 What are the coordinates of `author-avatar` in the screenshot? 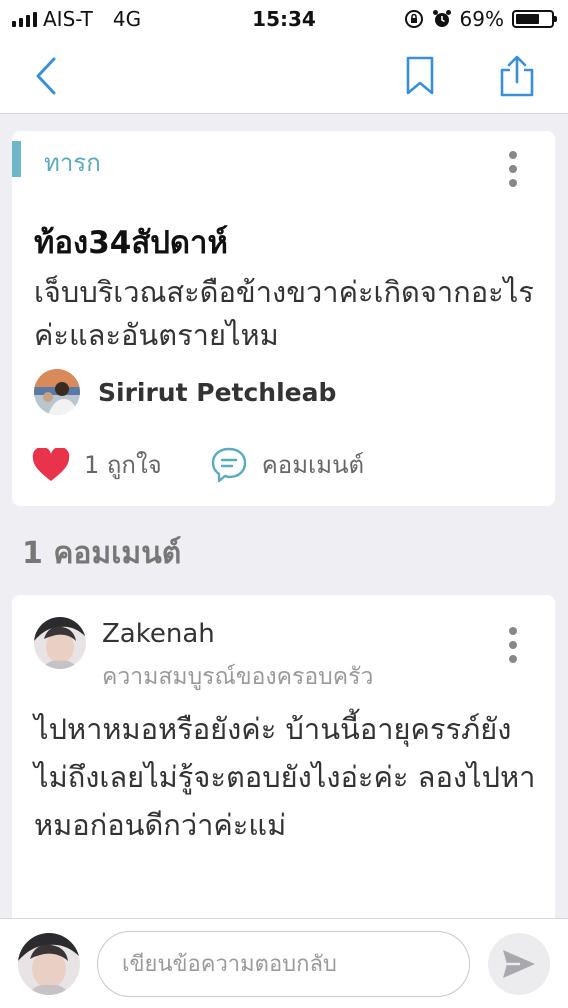 It's located at (57, 392).